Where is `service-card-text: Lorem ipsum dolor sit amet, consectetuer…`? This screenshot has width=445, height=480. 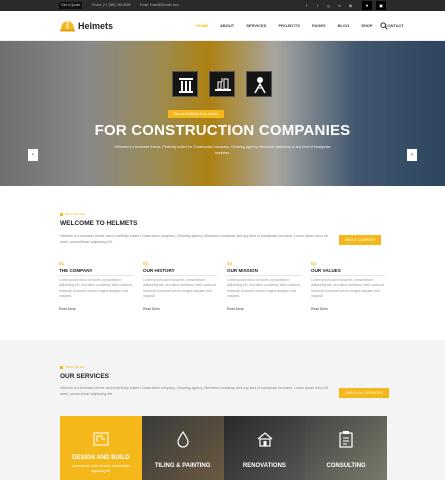
service-card-text: Lorem ipsum dolor sit amet, consectetuer… is located at coordinates (101, 468).